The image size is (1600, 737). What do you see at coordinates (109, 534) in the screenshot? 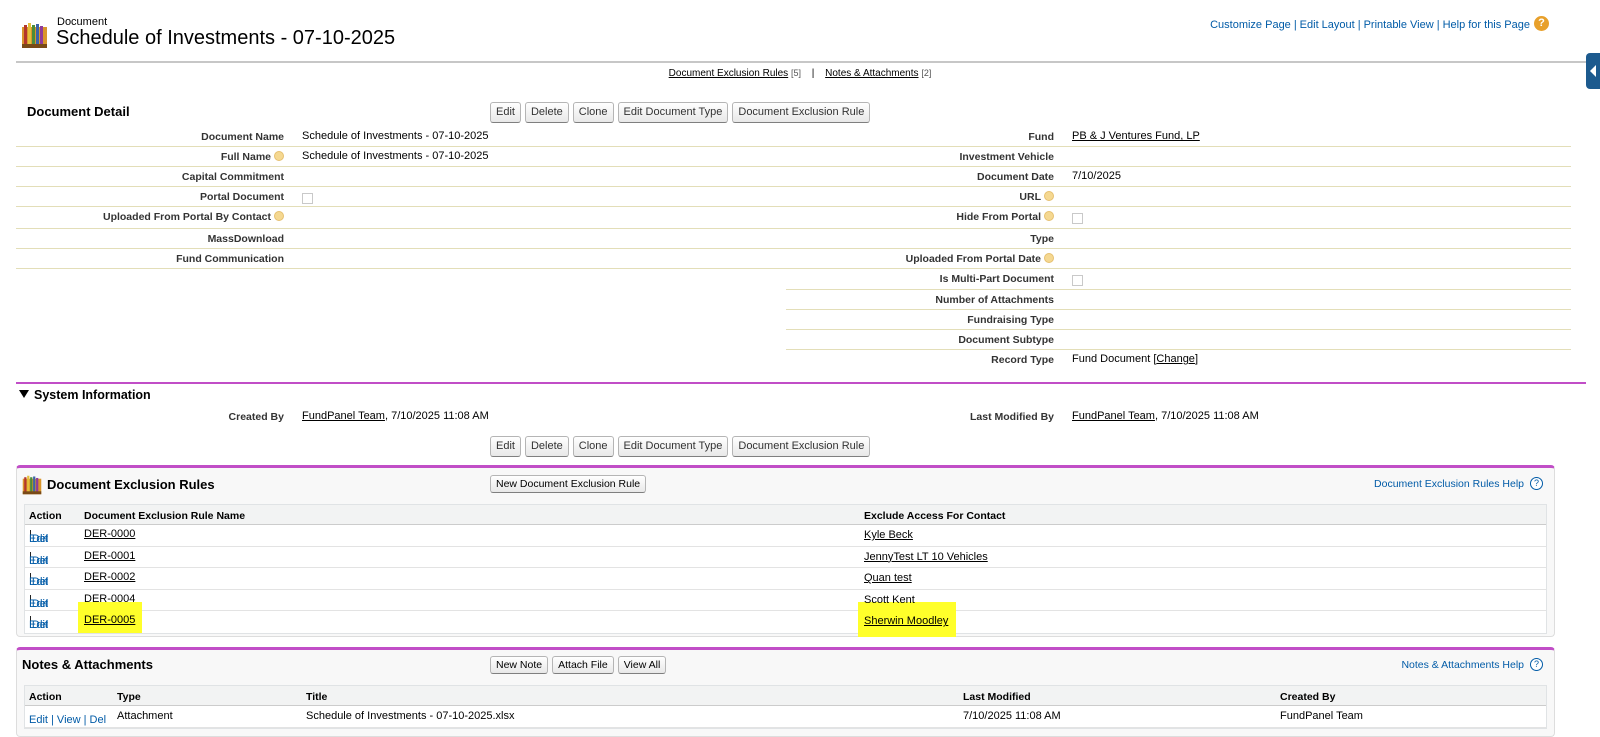
I see `rule-name-link: DER-0000` at bounding box center [109, 534].